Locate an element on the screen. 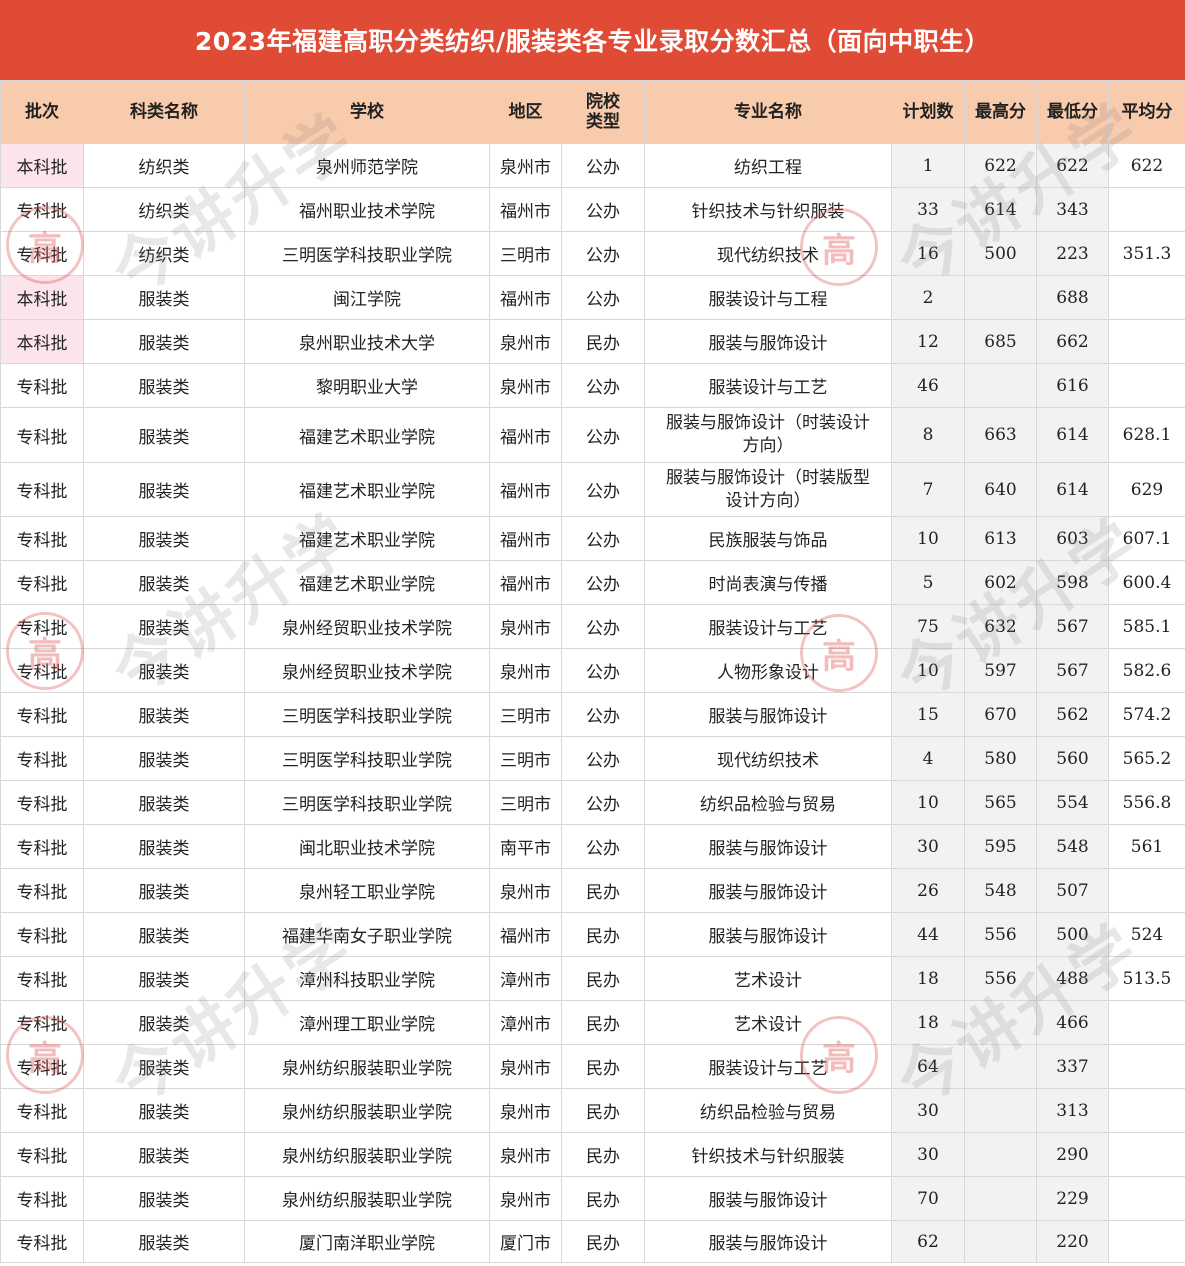 This screenshot has width=1185, height=1266. header-region: 地区 is located at coordinates (525, 112).